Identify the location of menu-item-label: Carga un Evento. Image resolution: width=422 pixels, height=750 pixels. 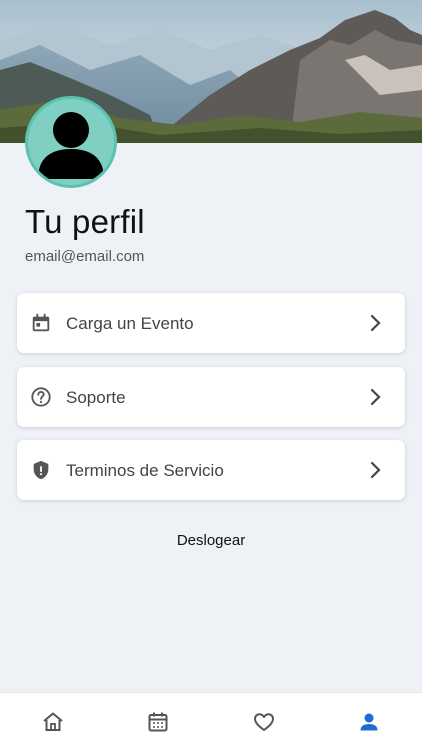
(130, 323).